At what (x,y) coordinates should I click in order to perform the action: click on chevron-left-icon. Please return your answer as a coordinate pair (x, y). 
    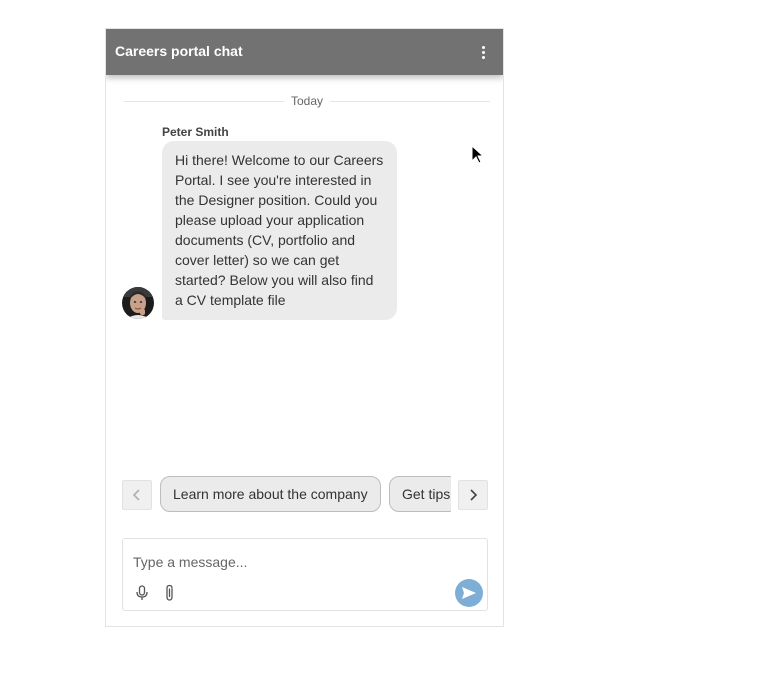
    Looking at the image, I should click on (137, 495).